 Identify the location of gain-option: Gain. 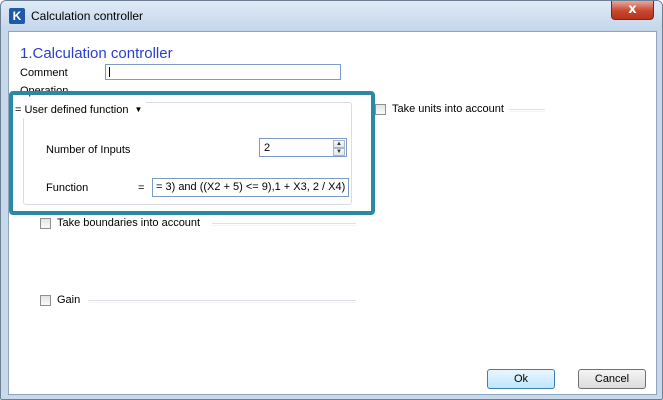
(198, 301).